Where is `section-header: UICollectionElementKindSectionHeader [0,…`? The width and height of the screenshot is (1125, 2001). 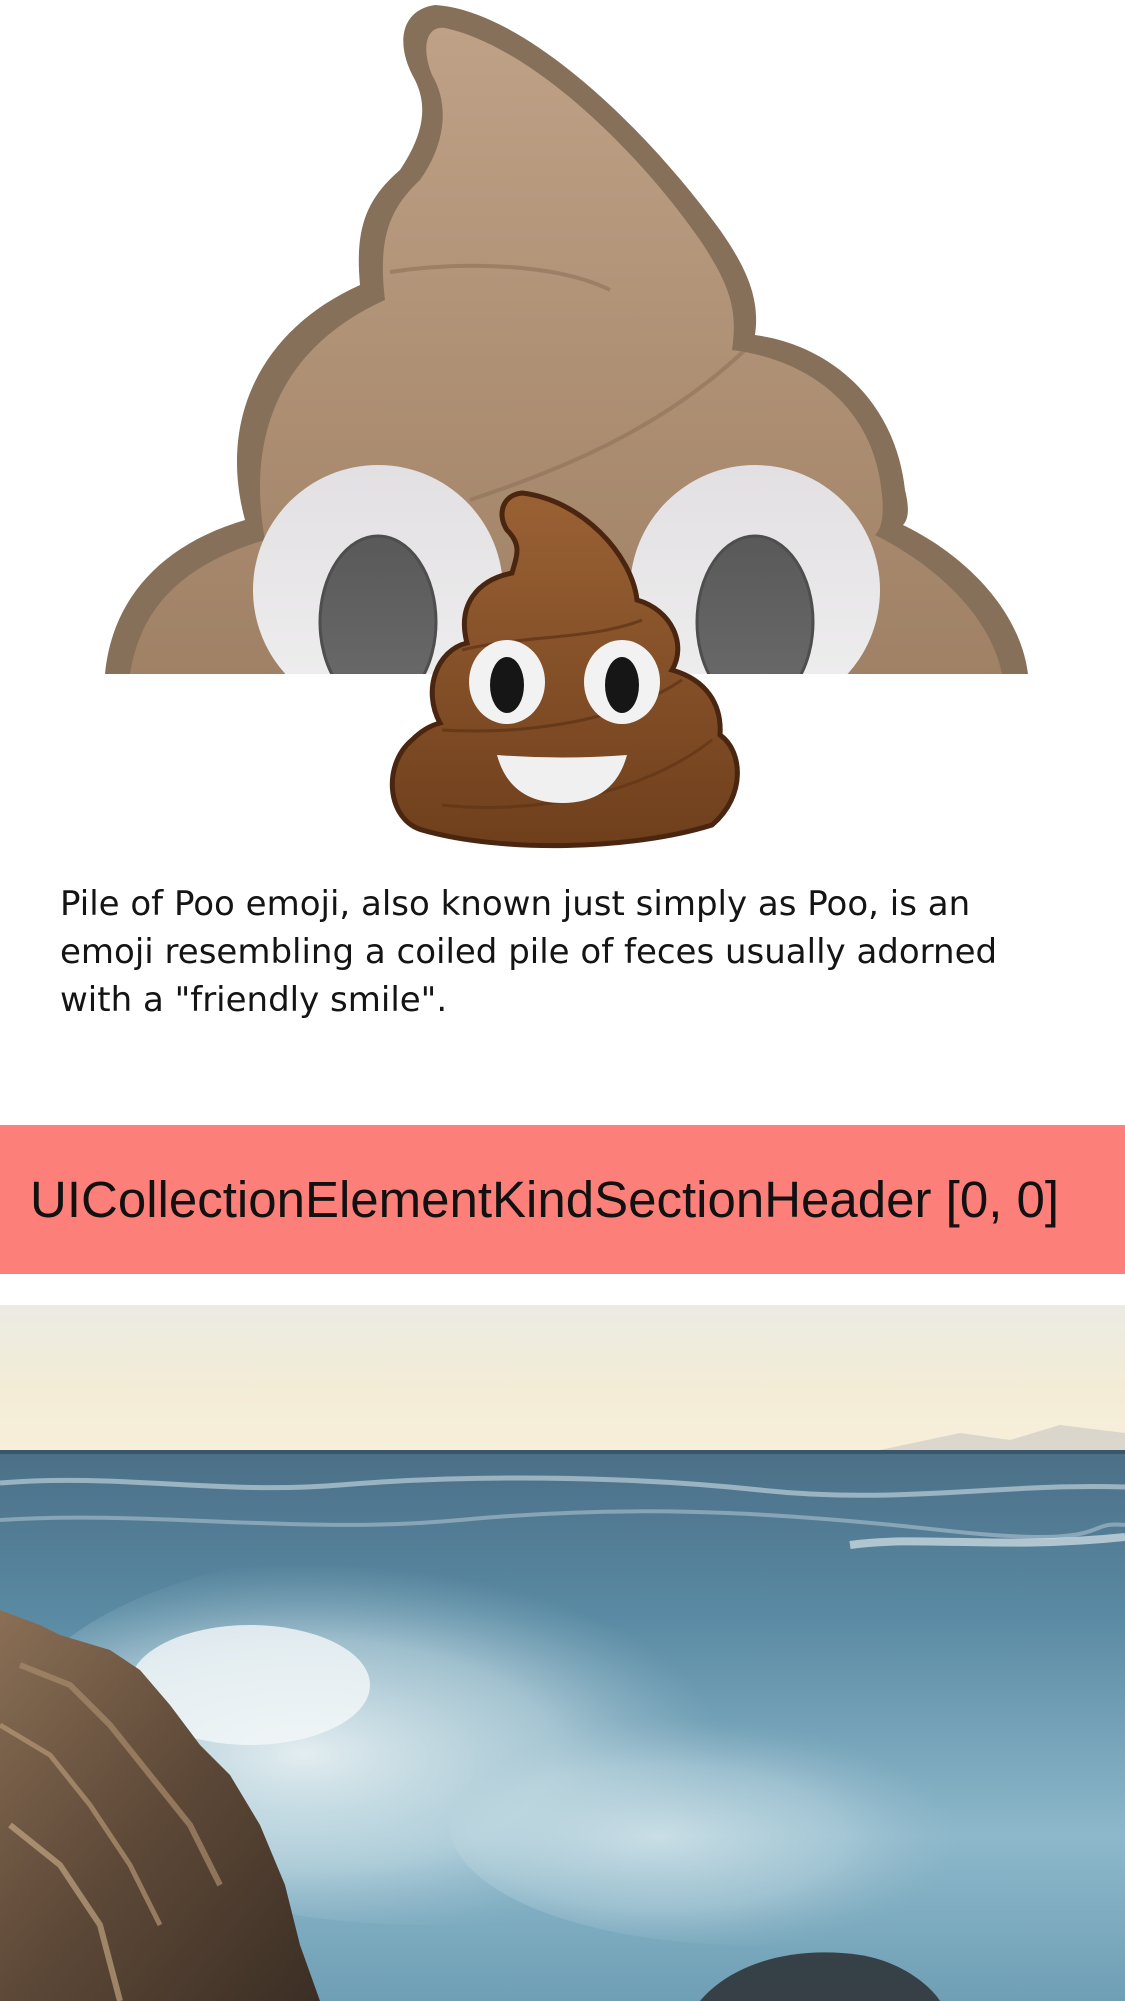
section-header: UICollectionElementKindSectionHeader [0,… is located at coordinates (562, 1199).